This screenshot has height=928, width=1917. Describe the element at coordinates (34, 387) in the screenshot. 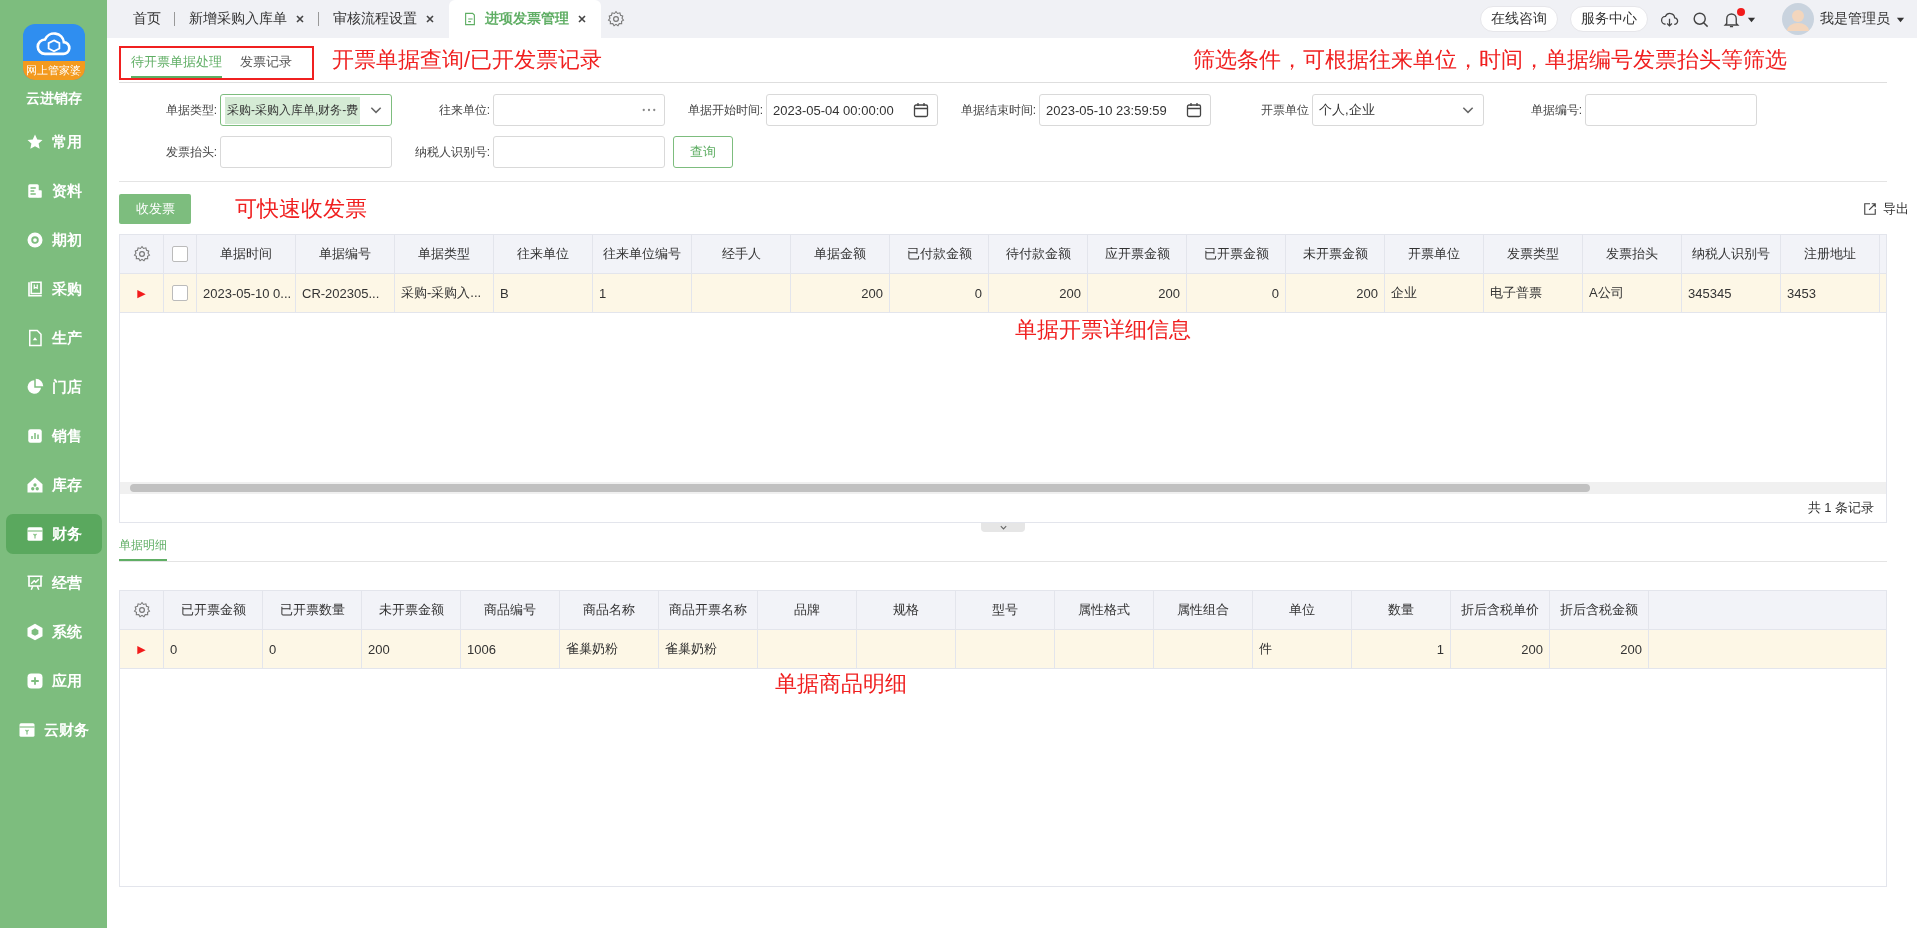

I see `pie-chart-icon` at that location.